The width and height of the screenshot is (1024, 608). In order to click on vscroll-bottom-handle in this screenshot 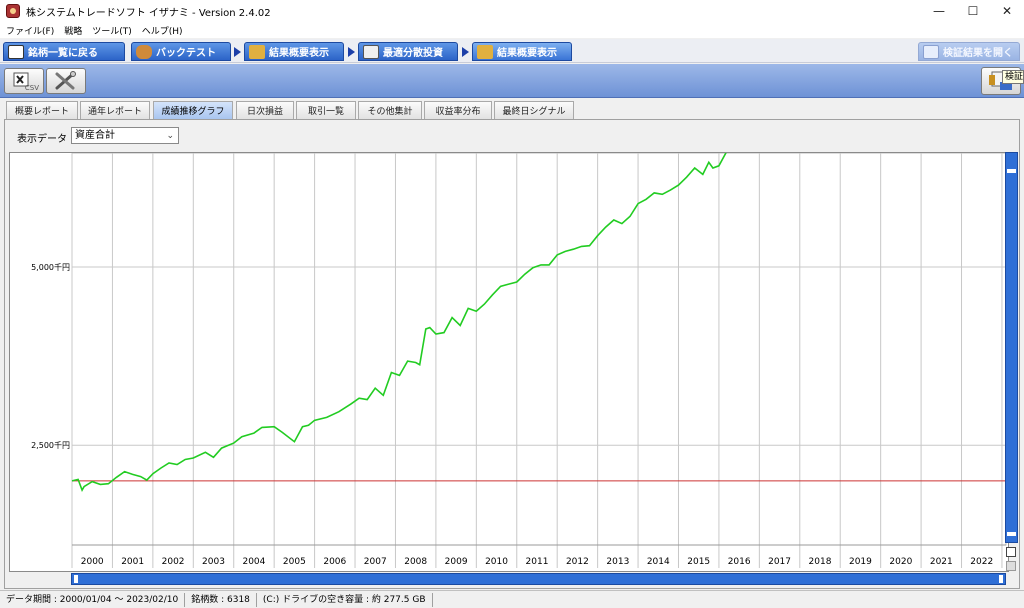, I will do `click(1011, 534)`.